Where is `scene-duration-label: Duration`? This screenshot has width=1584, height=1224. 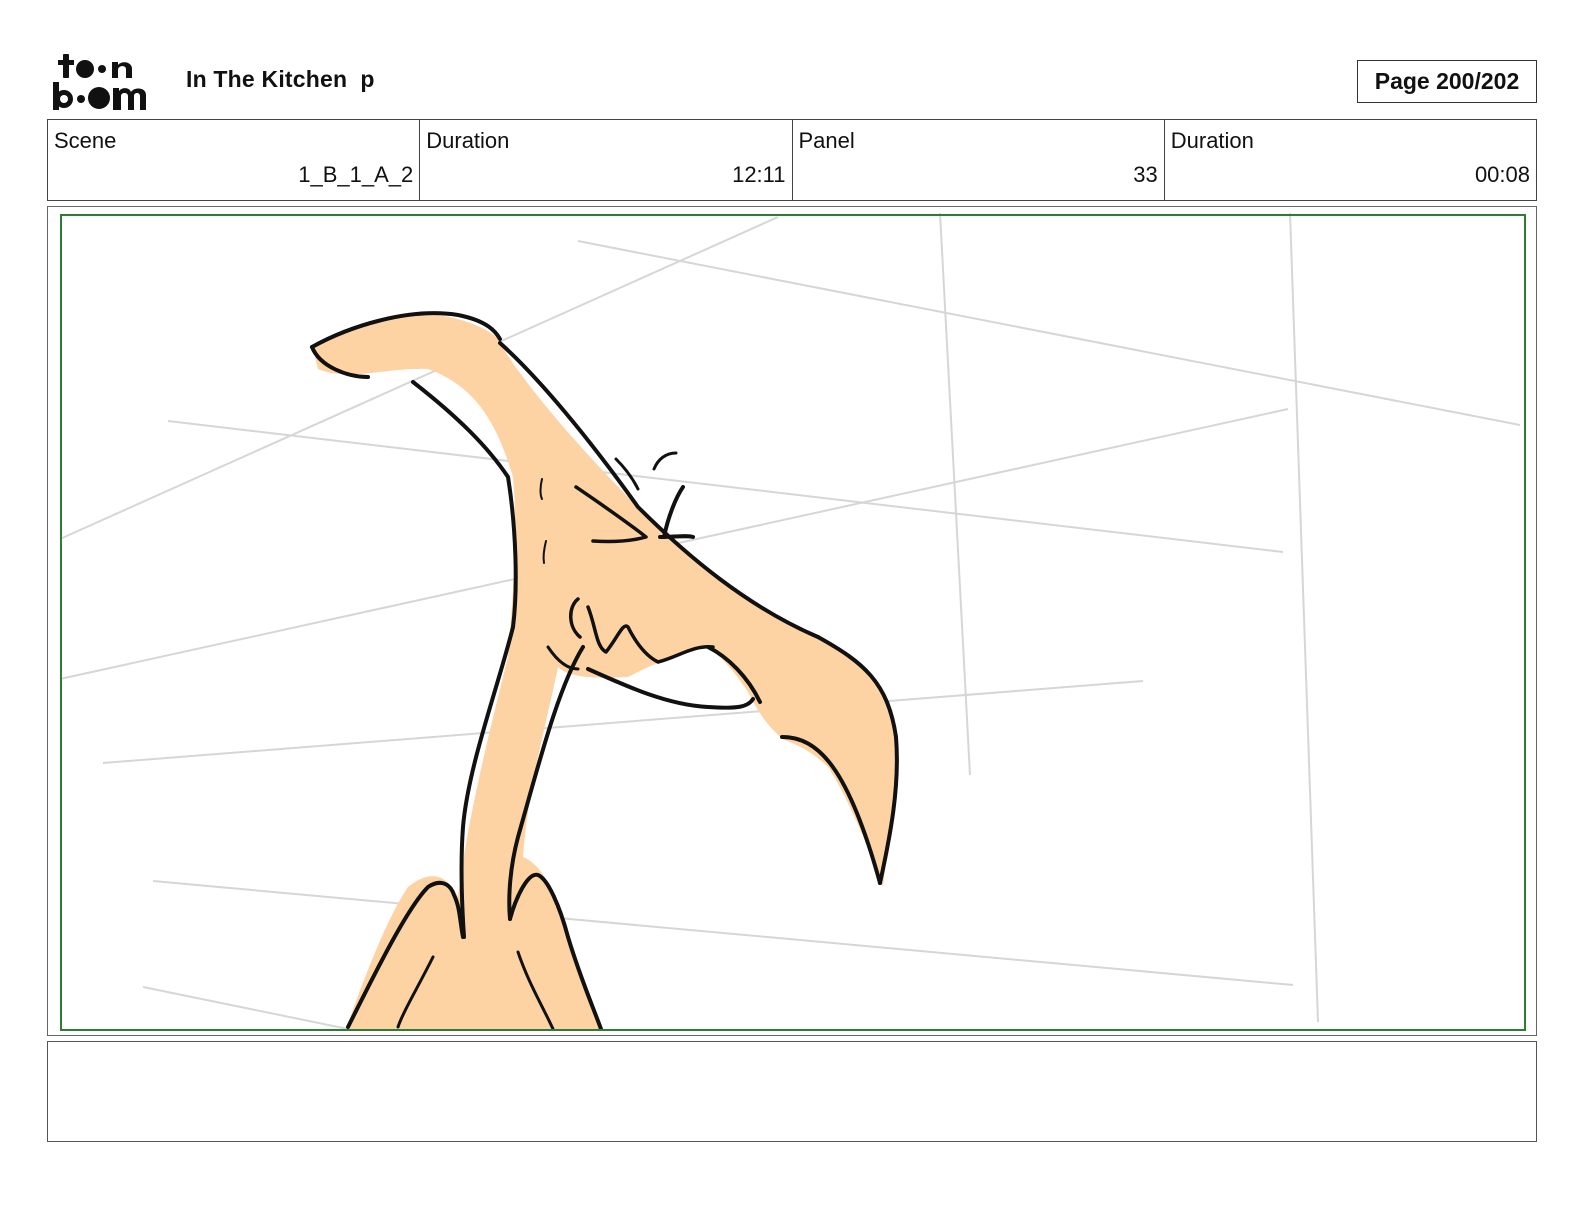 scene-duration-label: Duration is located at coordinates (468, 140).